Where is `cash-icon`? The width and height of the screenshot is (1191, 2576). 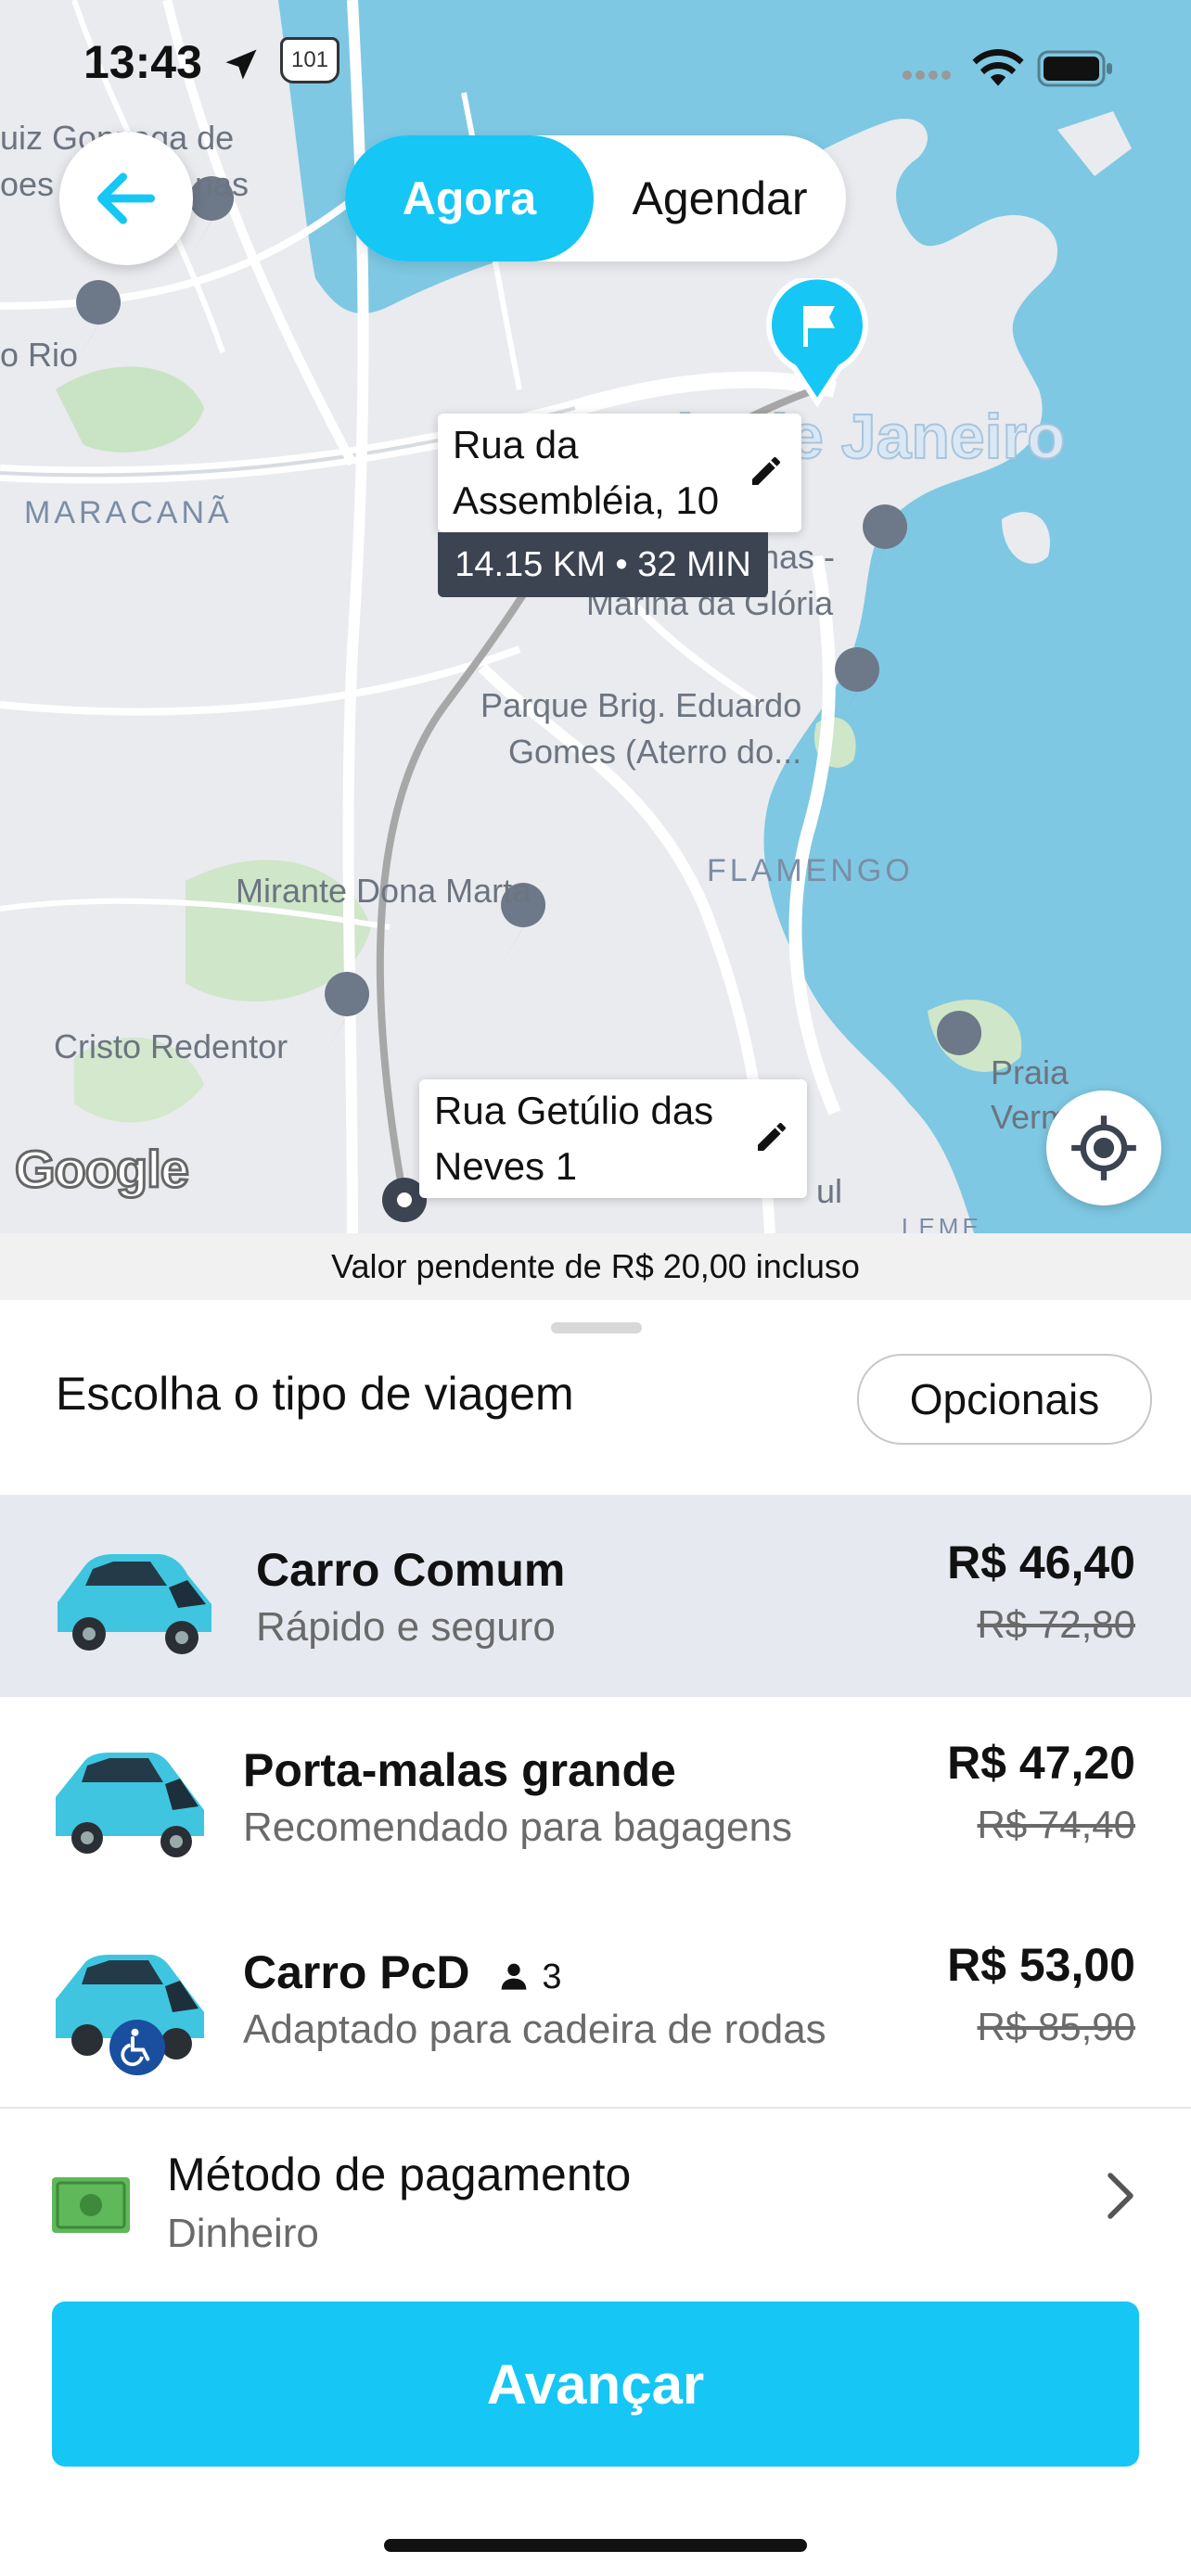 cash-icon is located at coordinates (91, 2205).